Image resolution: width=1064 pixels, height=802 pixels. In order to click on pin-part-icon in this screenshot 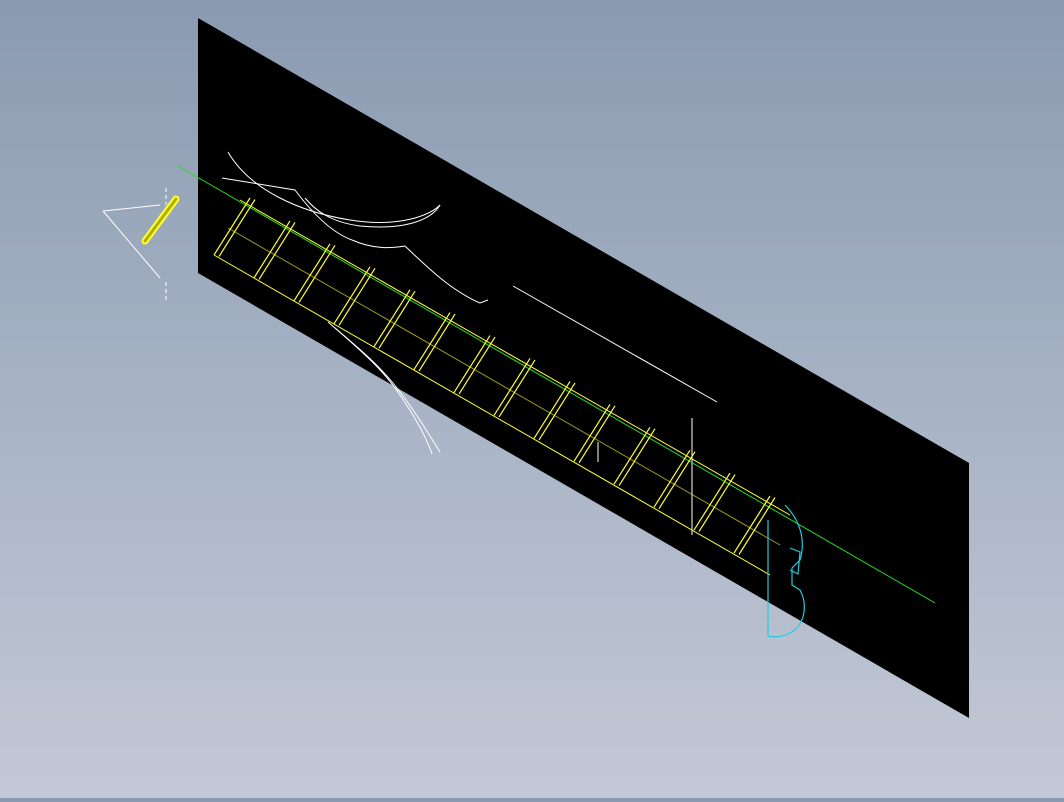, I will do `click(160, 220)`.